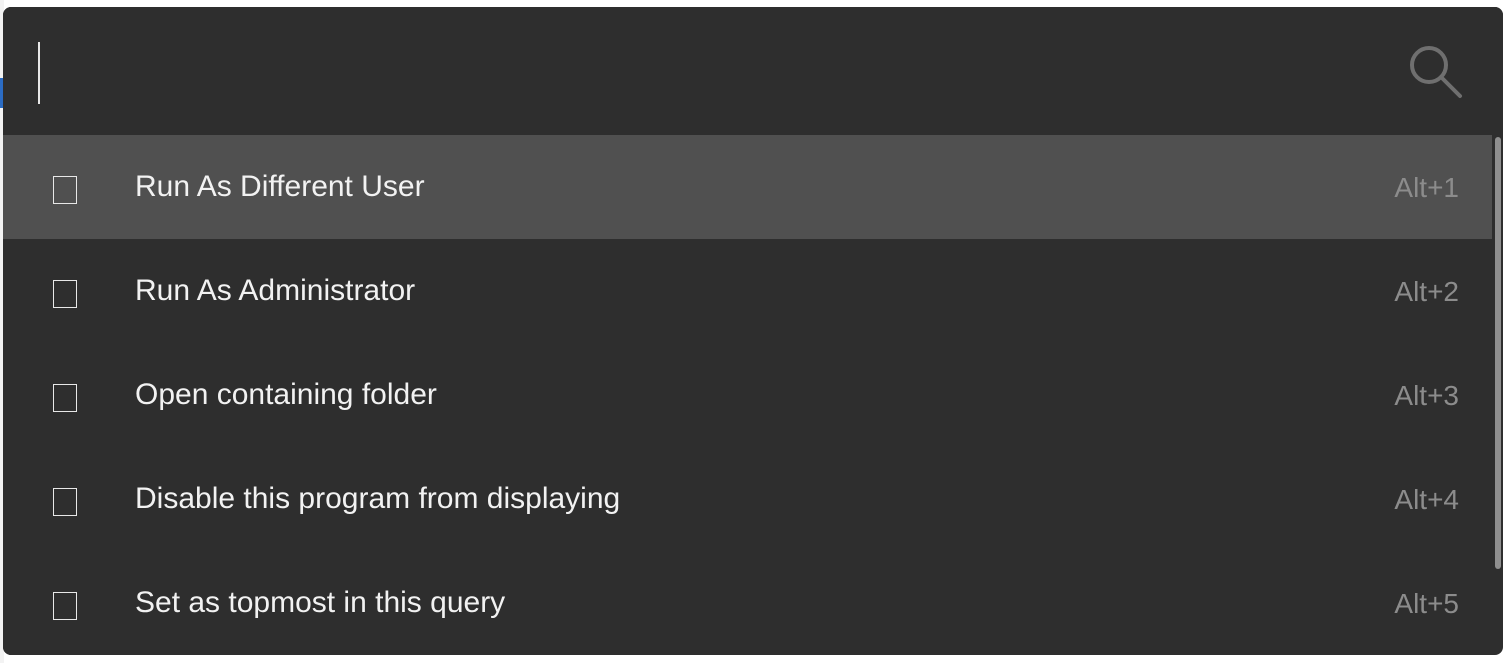 The width and height of the screenshot is (1504, 663). What do you see at coordinates (1426, 603) in the screenshot?
I see `result-hotkey: Alt+5` at bounding box center [1426, 603].